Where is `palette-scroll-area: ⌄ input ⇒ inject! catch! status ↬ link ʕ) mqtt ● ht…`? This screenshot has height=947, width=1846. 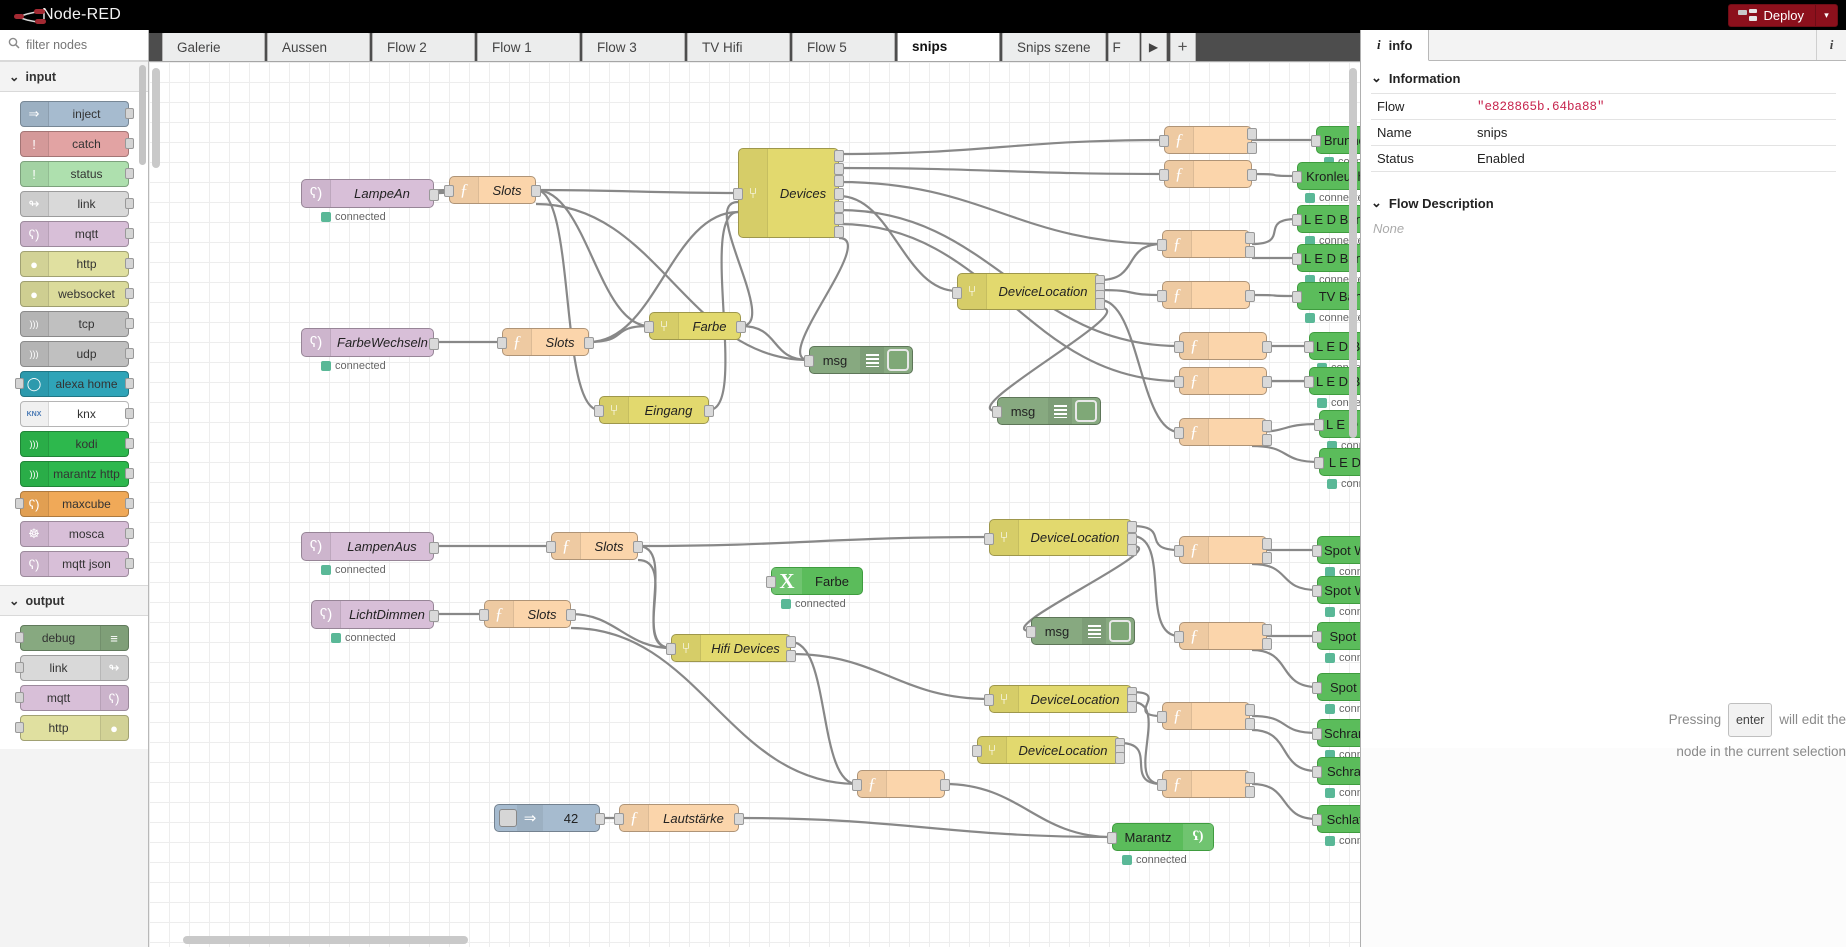 palette-scroll-area: ⌄ input ⇒ inject! catch! status ↬ link ʕ) mqtt ● ht… is located at coordinates (74, 504).